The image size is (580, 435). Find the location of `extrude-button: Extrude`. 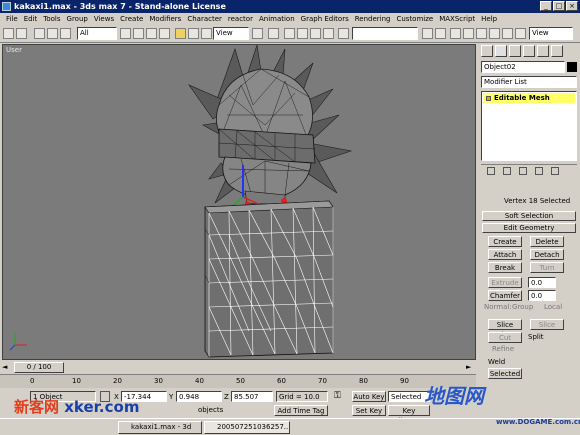

extrude-button: Extrude is located at coordinates (505, 282).